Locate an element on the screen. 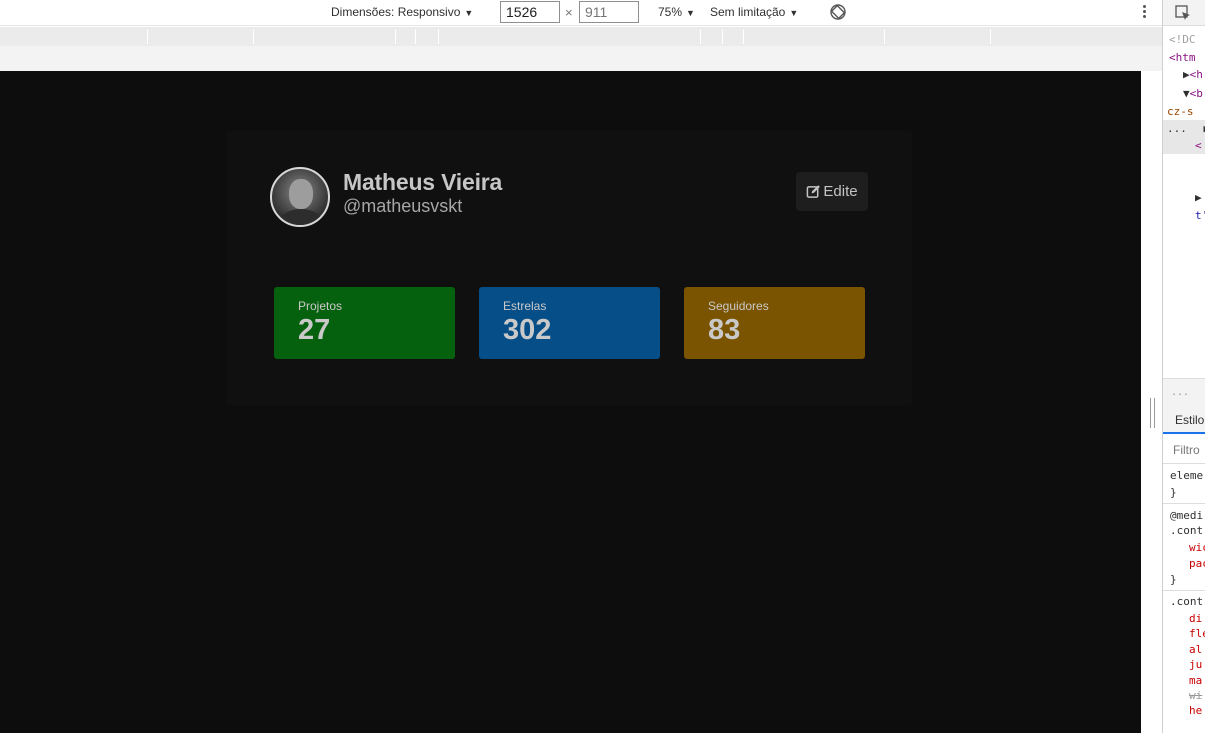 The width and height of the screenshot is (1205, 733). edit-button: Edite is located at coordinates (832, 191).